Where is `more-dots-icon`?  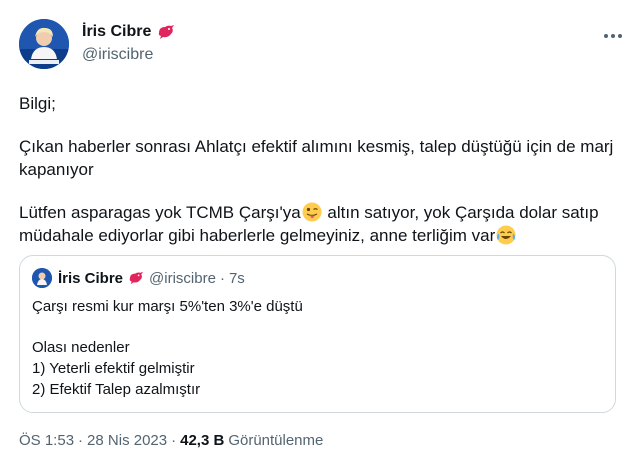 more-dots-icon is located at coordinates (613, 36).